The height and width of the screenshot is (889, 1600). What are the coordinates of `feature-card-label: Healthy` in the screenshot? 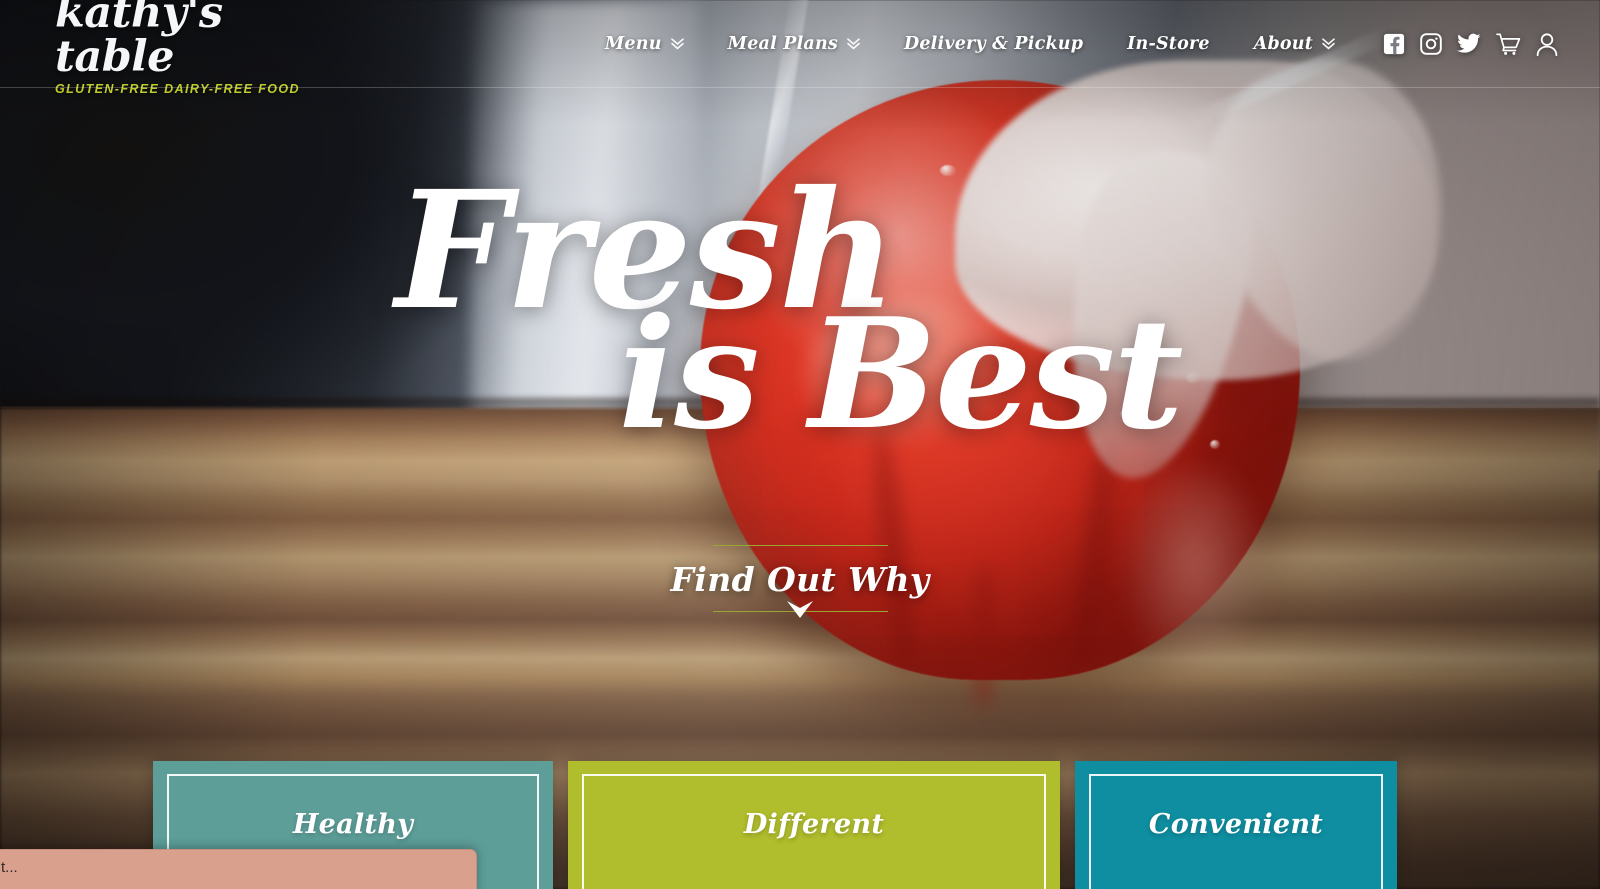 It's located at (353, 824).